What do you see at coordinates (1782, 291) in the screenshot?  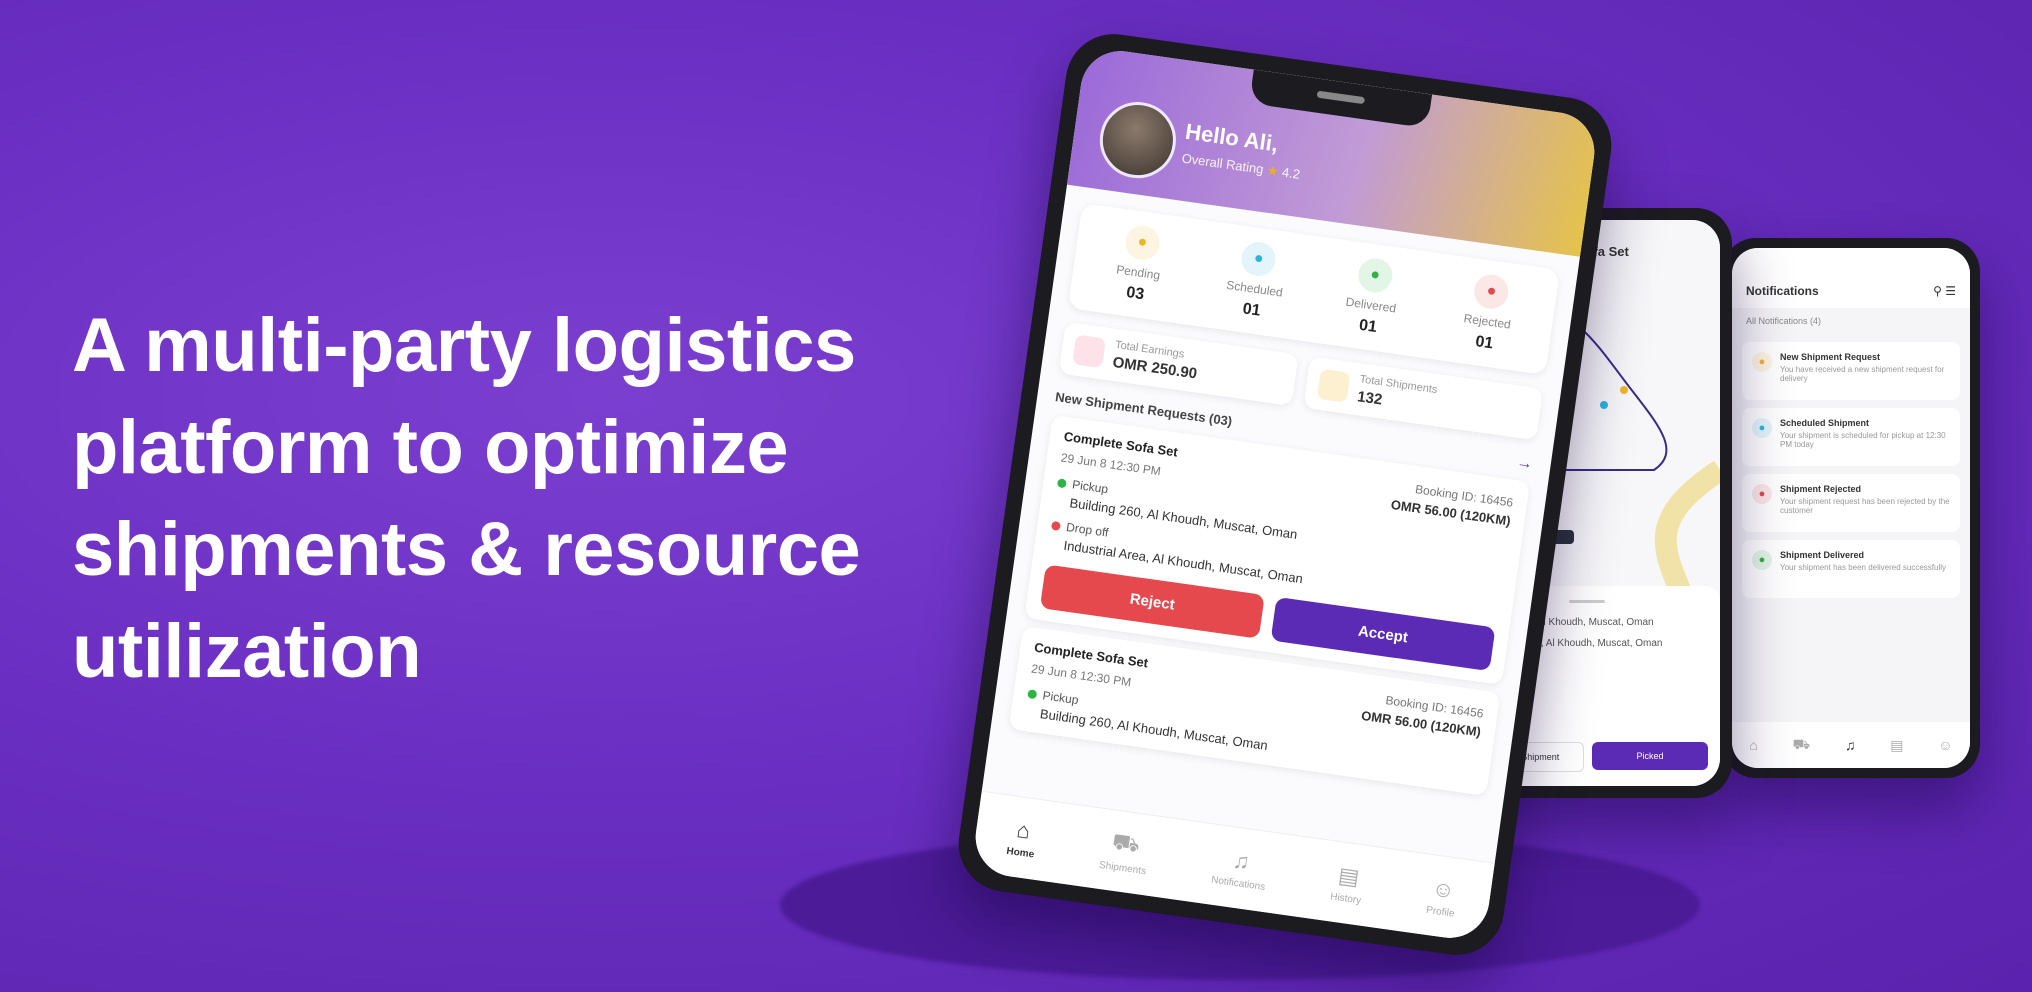 I see `notifications-title: Notifications` at bounding box center [1782, 291].